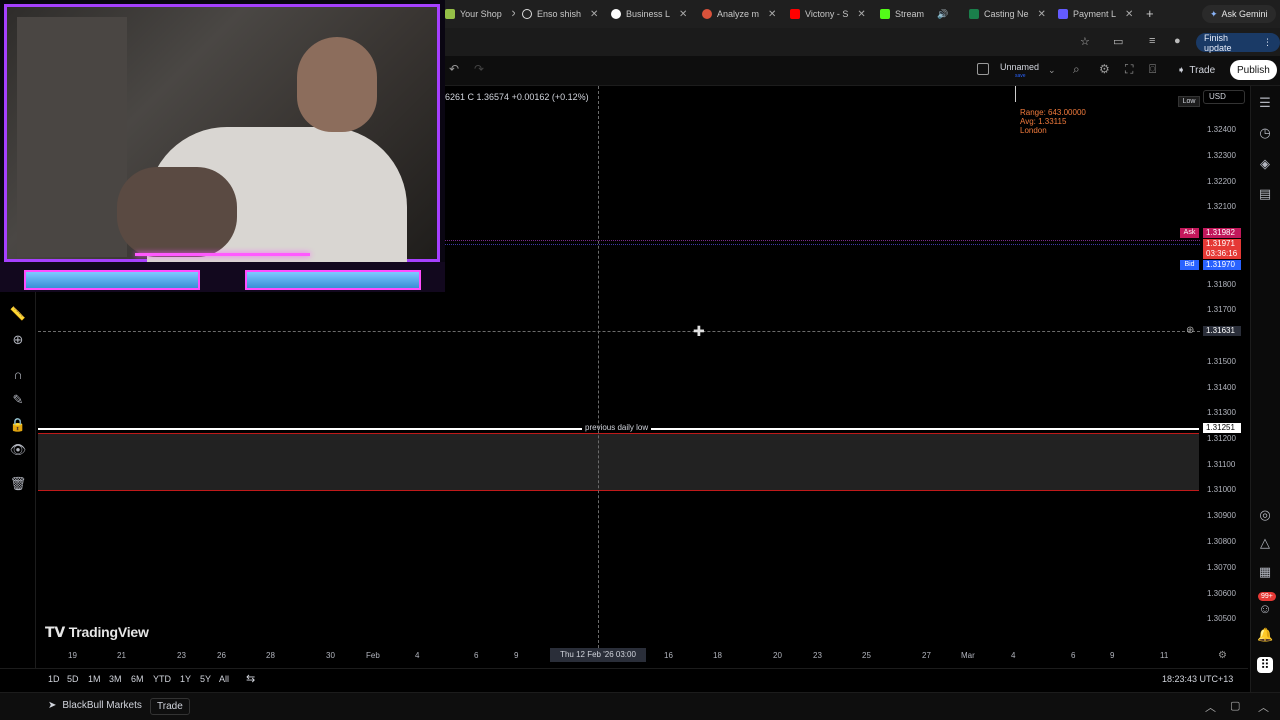  Describe the element at coordinates (18, 314) in the screenshot. I see `ruler-icon: 📏` at that location.